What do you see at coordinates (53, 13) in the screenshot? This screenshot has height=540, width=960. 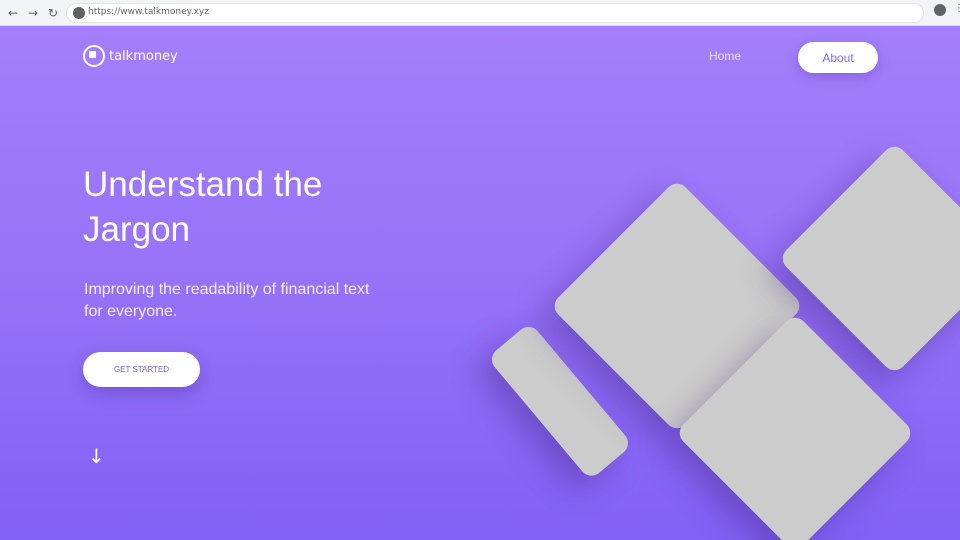 I see `reload-icon: ↻` at bounding box center [53, 13].